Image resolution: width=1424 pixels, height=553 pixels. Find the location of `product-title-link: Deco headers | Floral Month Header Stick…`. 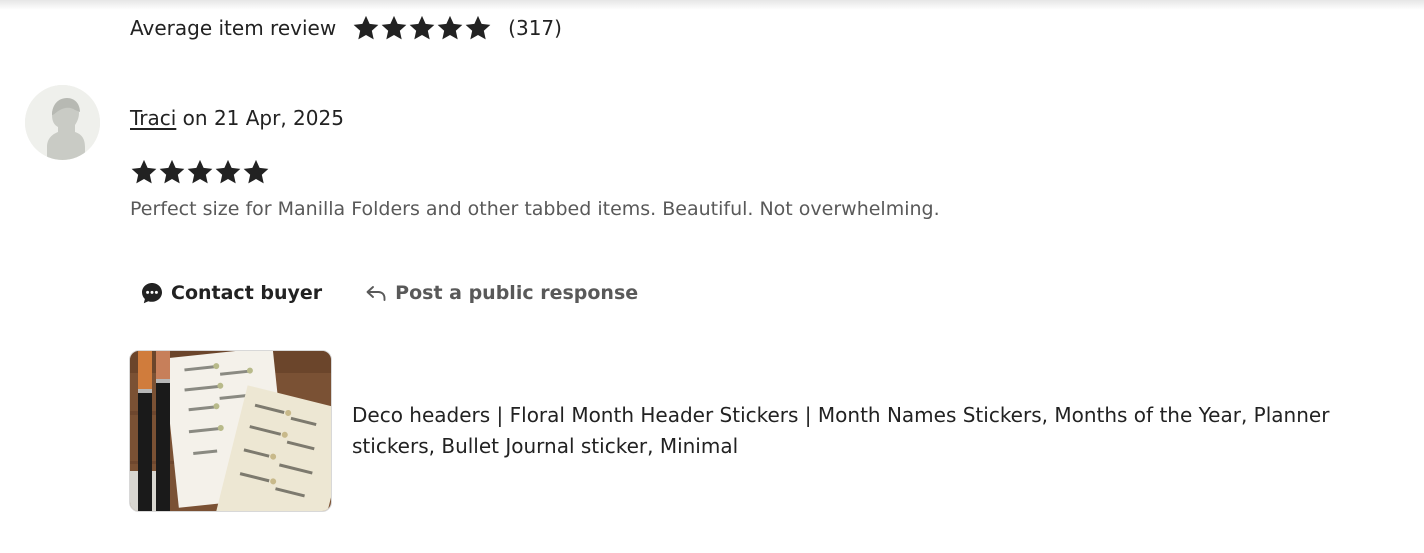

product-title-link: Deco headers | Floral Month Header Stick… is located at coordinates (872, 431).